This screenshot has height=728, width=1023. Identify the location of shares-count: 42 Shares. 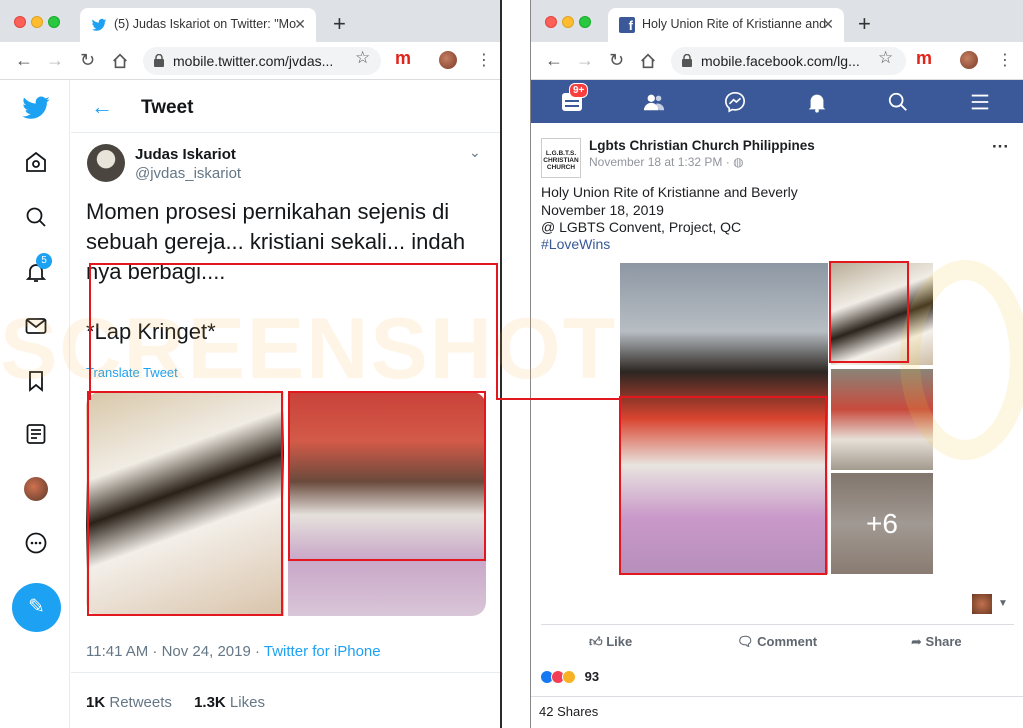
(777, 707).